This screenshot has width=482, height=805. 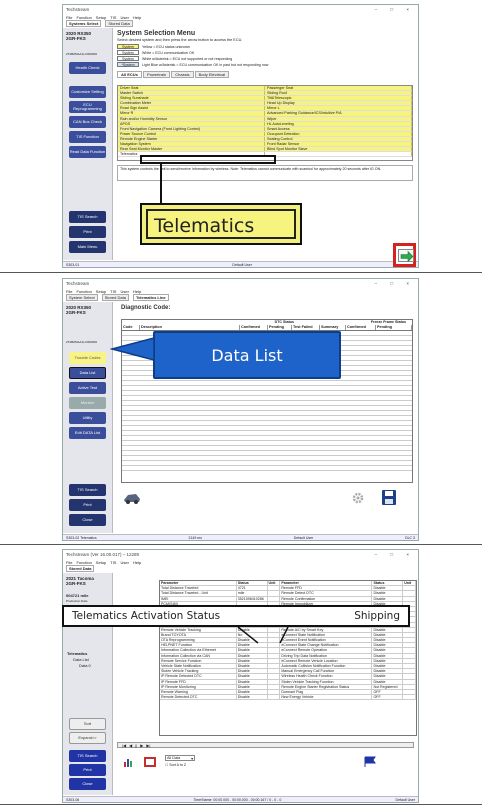 I want to click on monitor-button: Monitor, so click(x=87, y=403).